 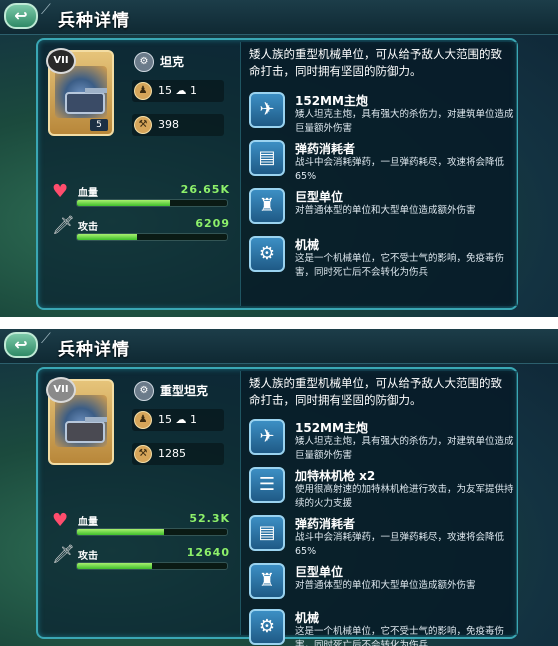 I want to click on hp-value: 26.65K, so click(x=205, y=189).